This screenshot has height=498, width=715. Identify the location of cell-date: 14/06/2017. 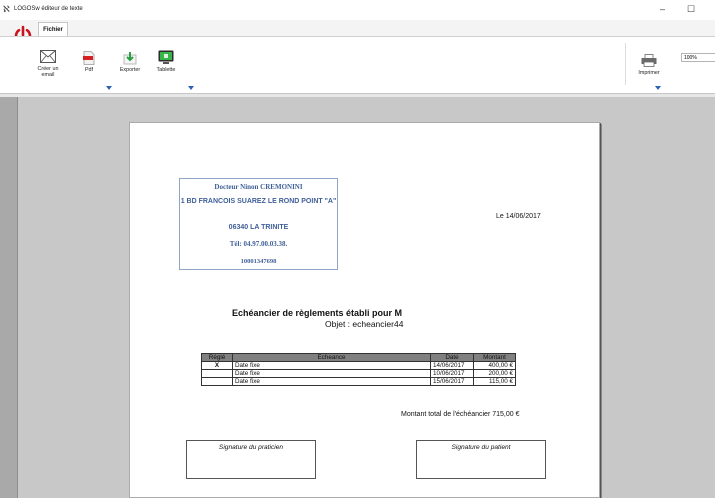
(452, 365).